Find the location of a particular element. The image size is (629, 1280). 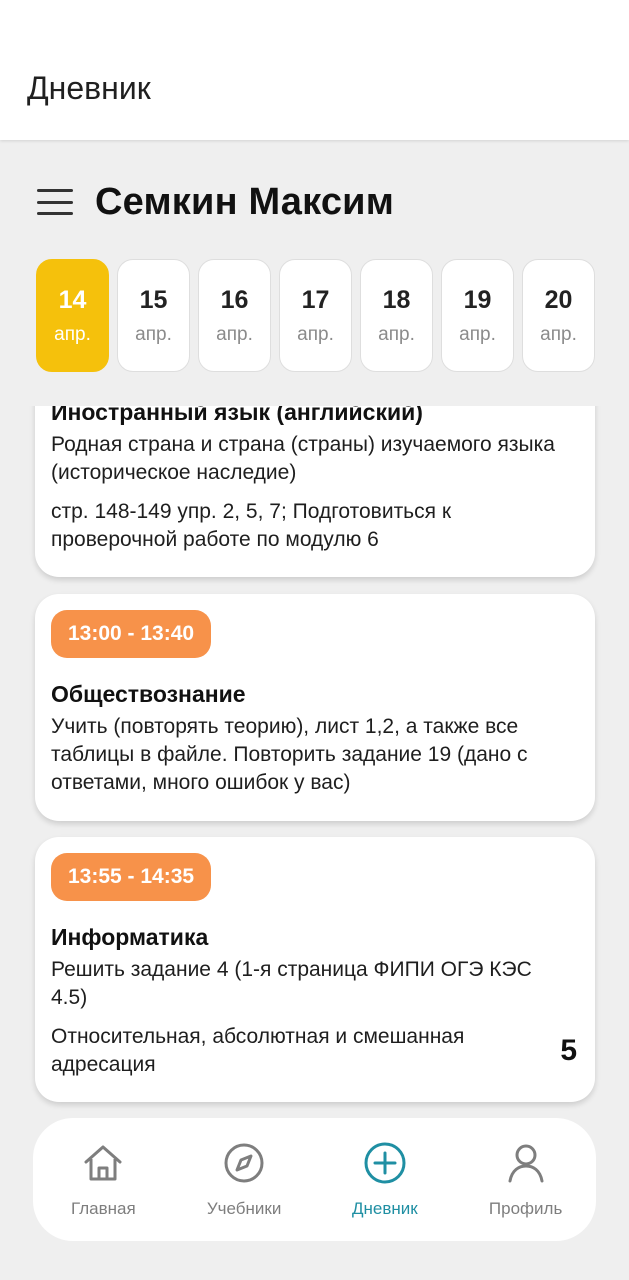

lesson-subject: Информатика is located at coordinates (130, 937).